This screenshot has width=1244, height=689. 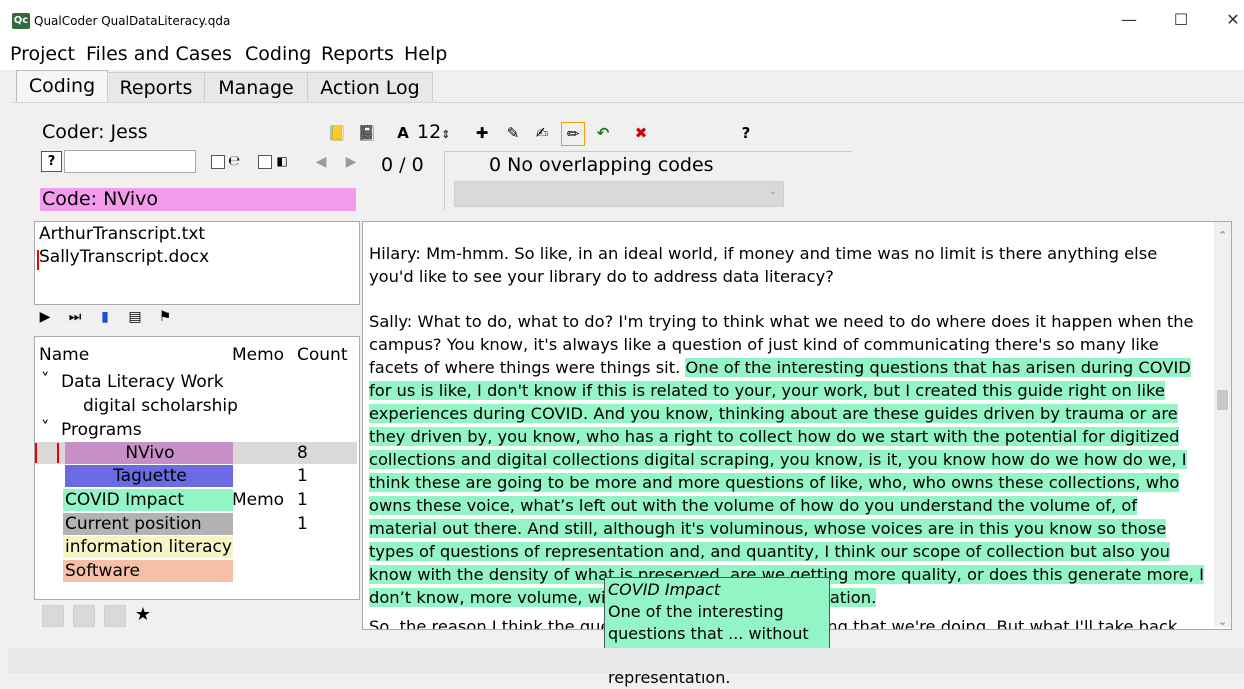 What do you see at coordinates (95, 132) in the screenshot?
I see `coder-label: Coder: Jess` at bounding box center [95, 132].